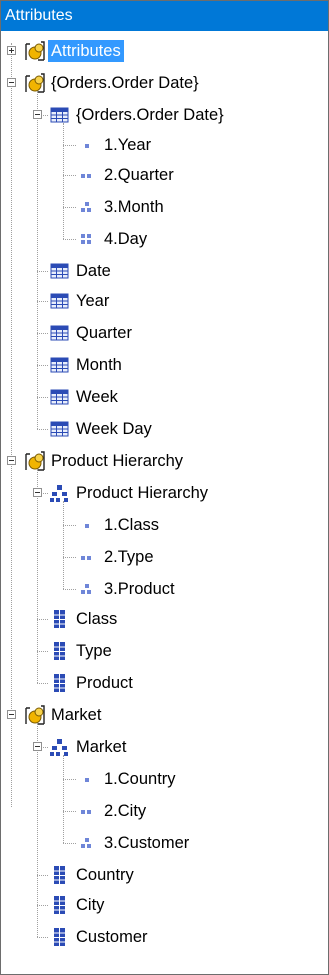 This screenshot has height=975, width=329. Describe the element at coordinates (164, 333) in the screenshot. I see `tree-node-quarter: Quarter` at that location.